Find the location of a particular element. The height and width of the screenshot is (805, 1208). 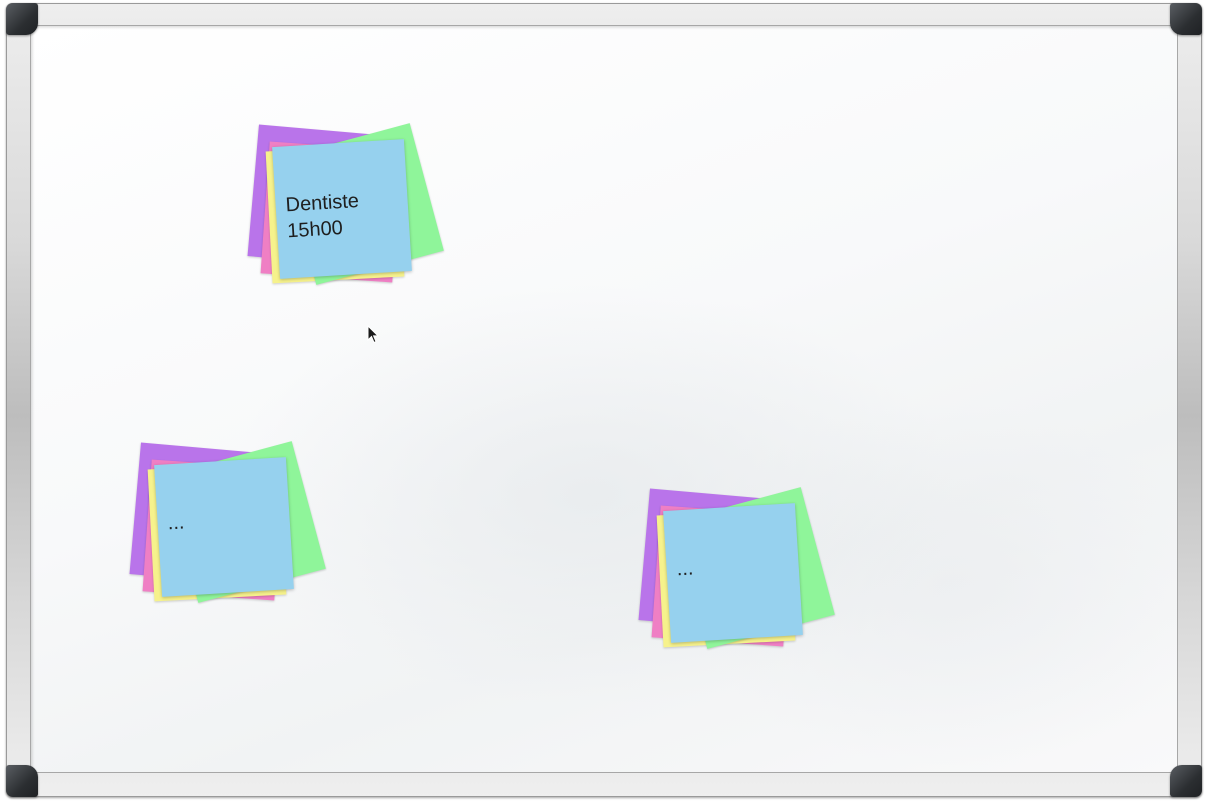

sticky-note-text: Dentiste 15h00 is located at coordinates (322, 216).